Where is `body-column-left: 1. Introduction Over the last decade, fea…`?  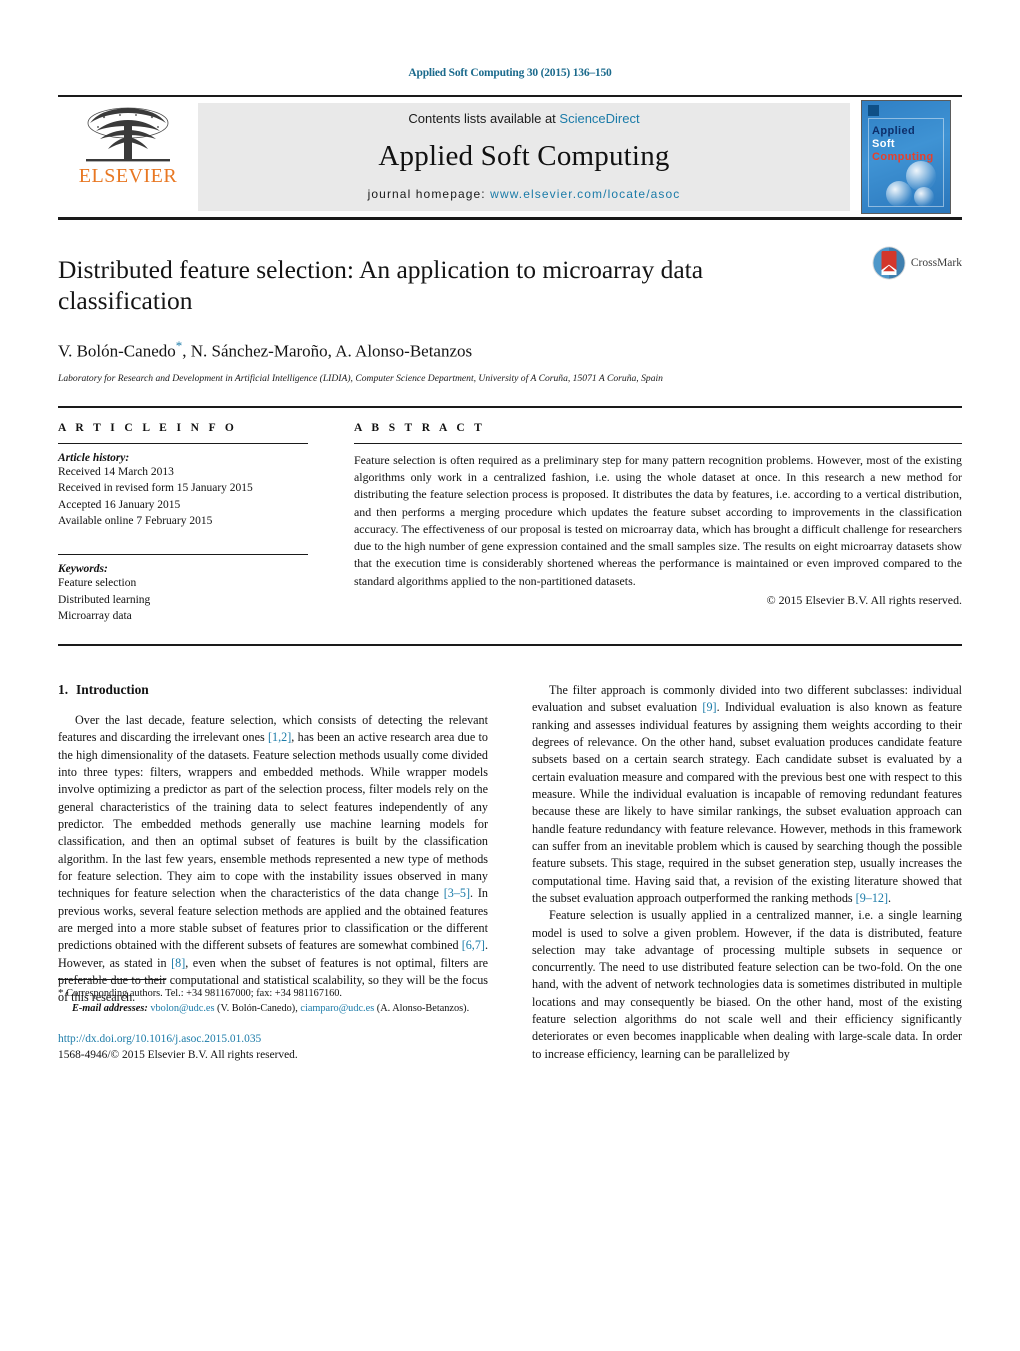 body-column-left: 1. Introduction Over the last decade, fea… is located at coordinates (273, 872).